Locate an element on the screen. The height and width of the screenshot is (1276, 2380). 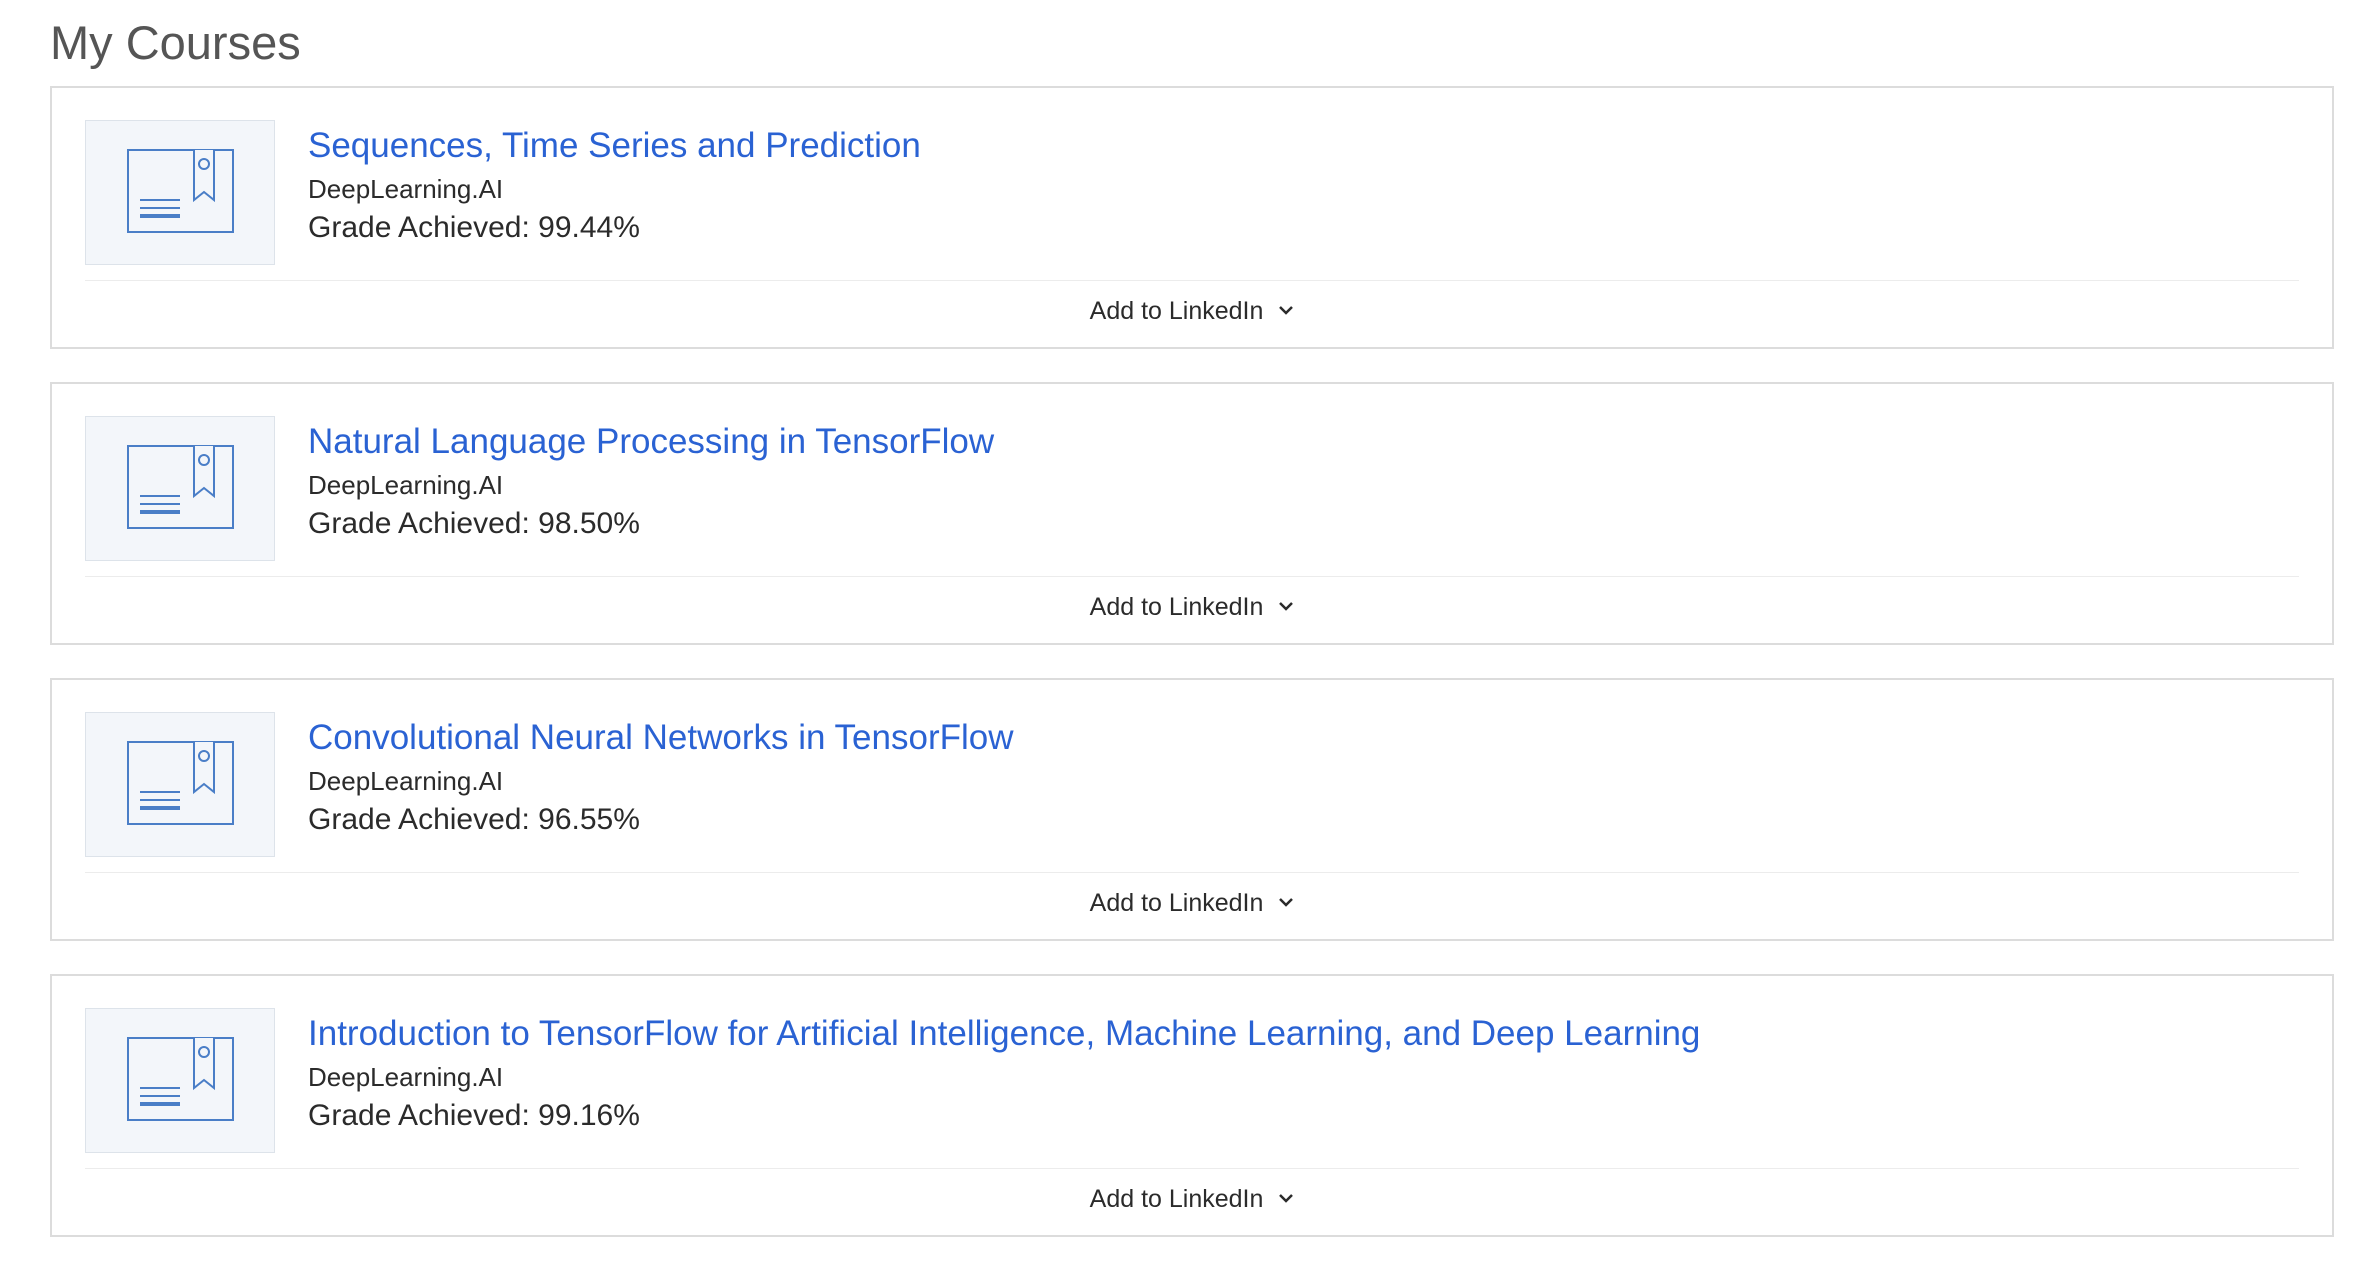
grade-value: 96.55% is located at coordinates (589, 819).